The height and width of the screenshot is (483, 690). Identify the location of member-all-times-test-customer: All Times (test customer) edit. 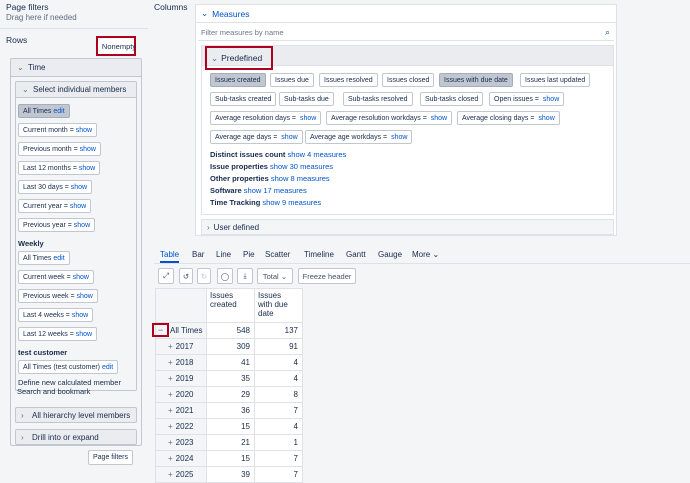
(68, 367).